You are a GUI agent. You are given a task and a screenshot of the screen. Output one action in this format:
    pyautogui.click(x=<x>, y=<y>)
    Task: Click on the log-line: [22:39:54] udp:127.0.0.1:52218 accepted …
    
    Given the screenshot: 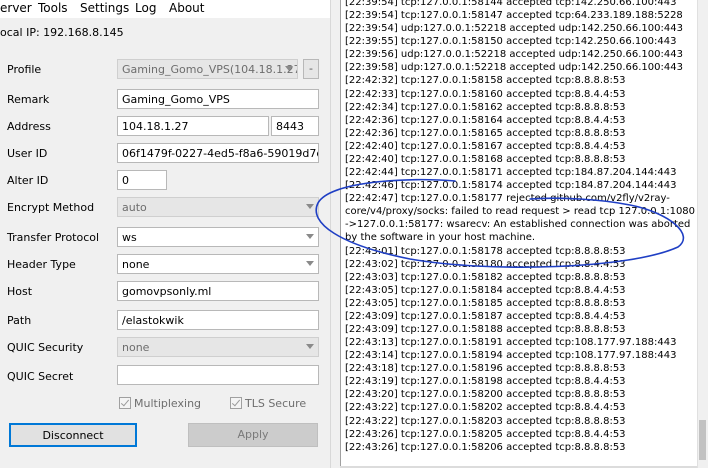 What is the action you would take?
    pyautogui.click(x=514, y=29)
    